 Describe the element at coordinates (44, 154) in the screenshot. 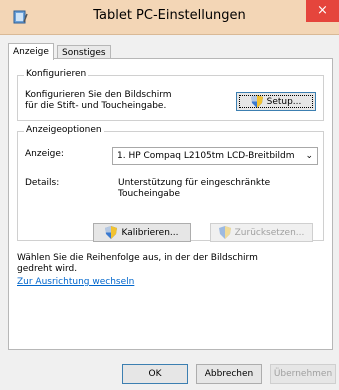

I see `display-label: Anzeige:` at that location.